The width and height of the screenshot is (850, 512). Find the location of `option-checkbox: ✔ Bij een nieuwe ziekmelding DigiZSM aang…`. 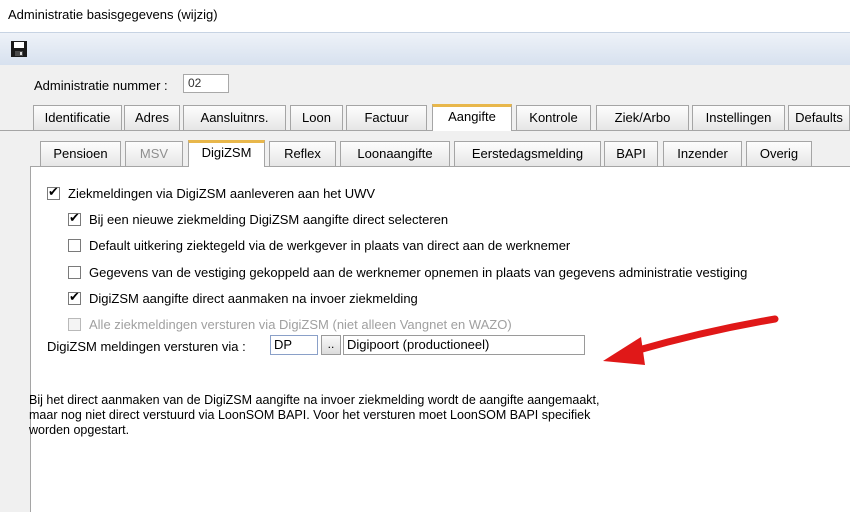

option-checkbox: ✔ Bij een nieuwe ziekmelding DigiZSM aang… is located at coordinates (258, 219).